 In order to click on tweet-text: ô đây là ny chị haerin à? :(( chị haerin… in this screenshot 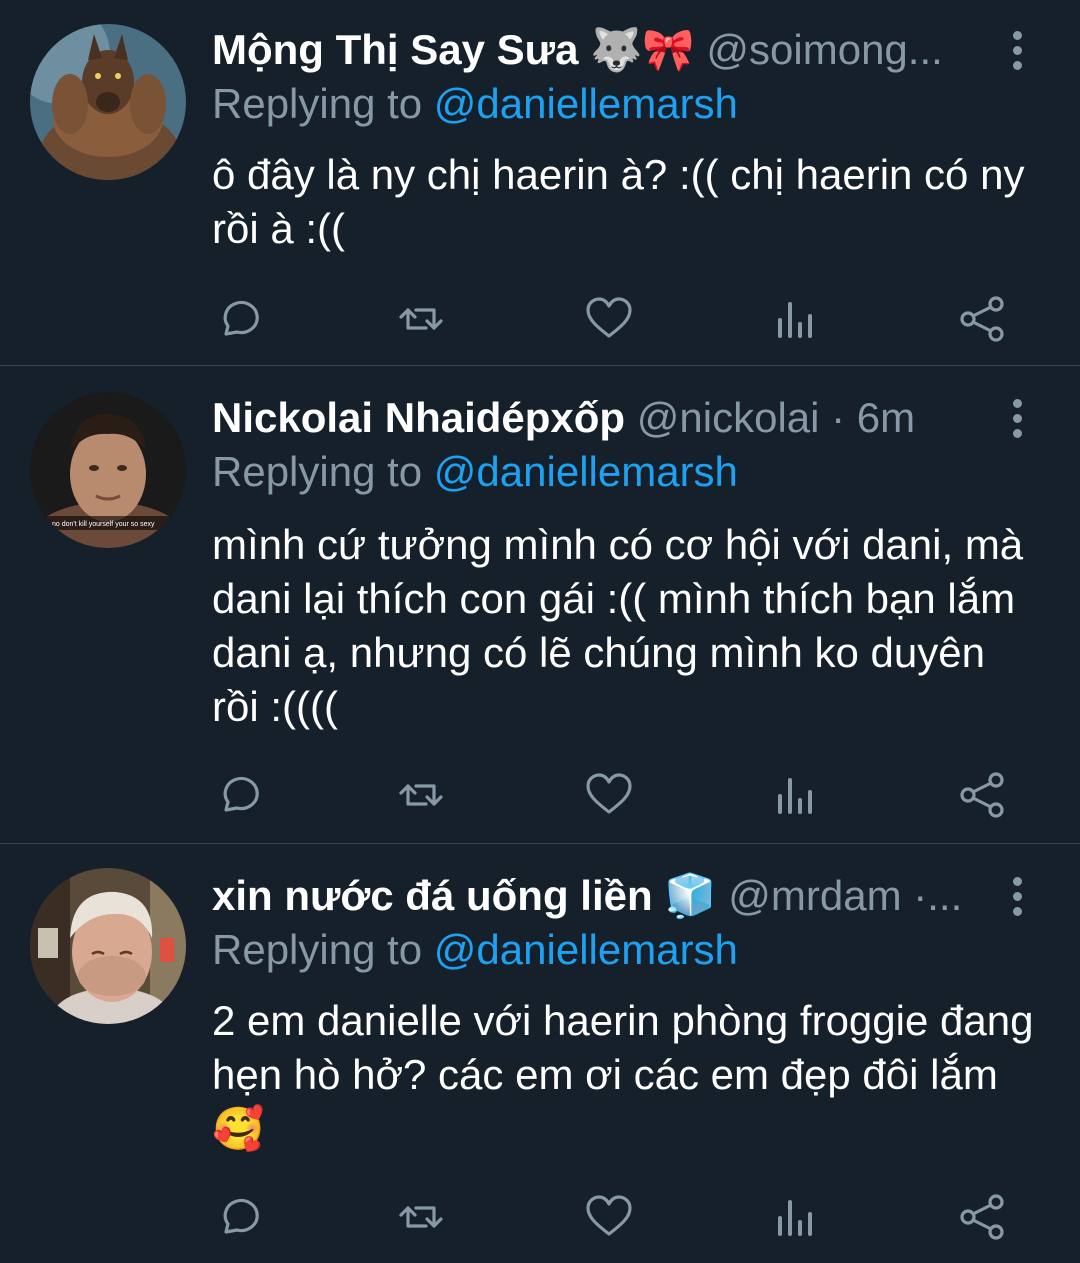, I will do `click(618, 201)`.